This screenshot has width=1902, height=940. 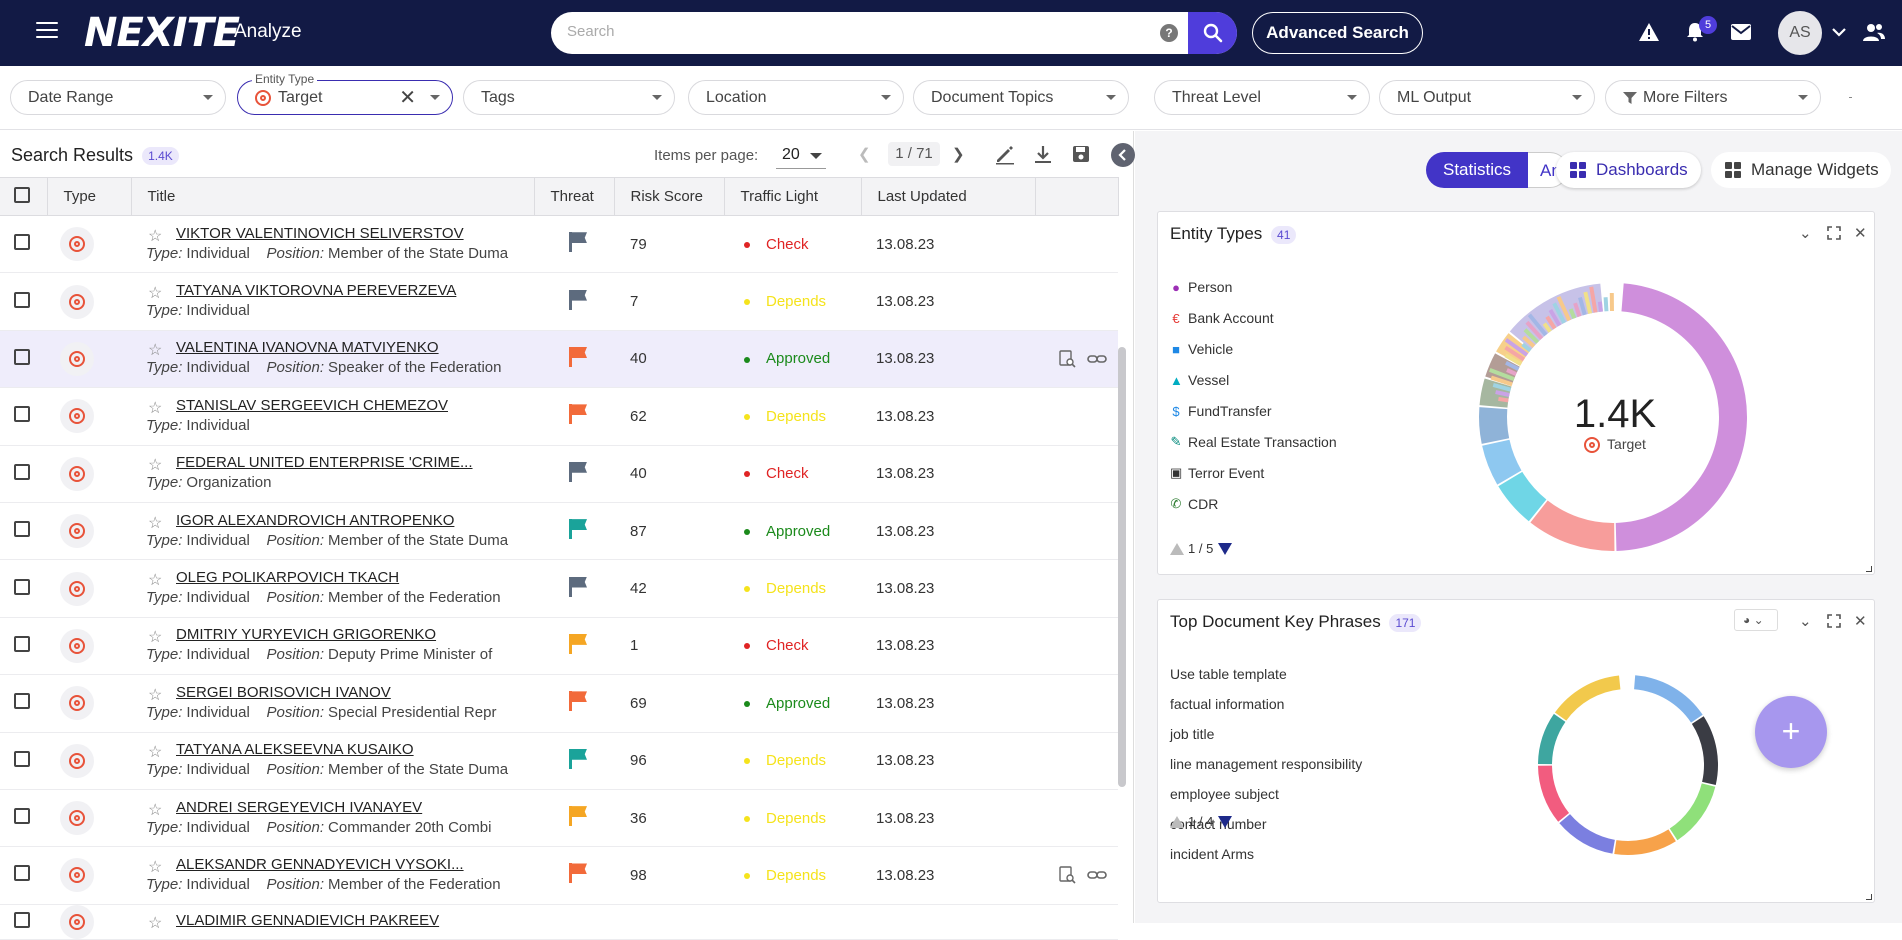 What do you see at coordinates (1839, 32) in the screenshot?
I see `chevron-down-icon` at bounding box center [1839, 32].